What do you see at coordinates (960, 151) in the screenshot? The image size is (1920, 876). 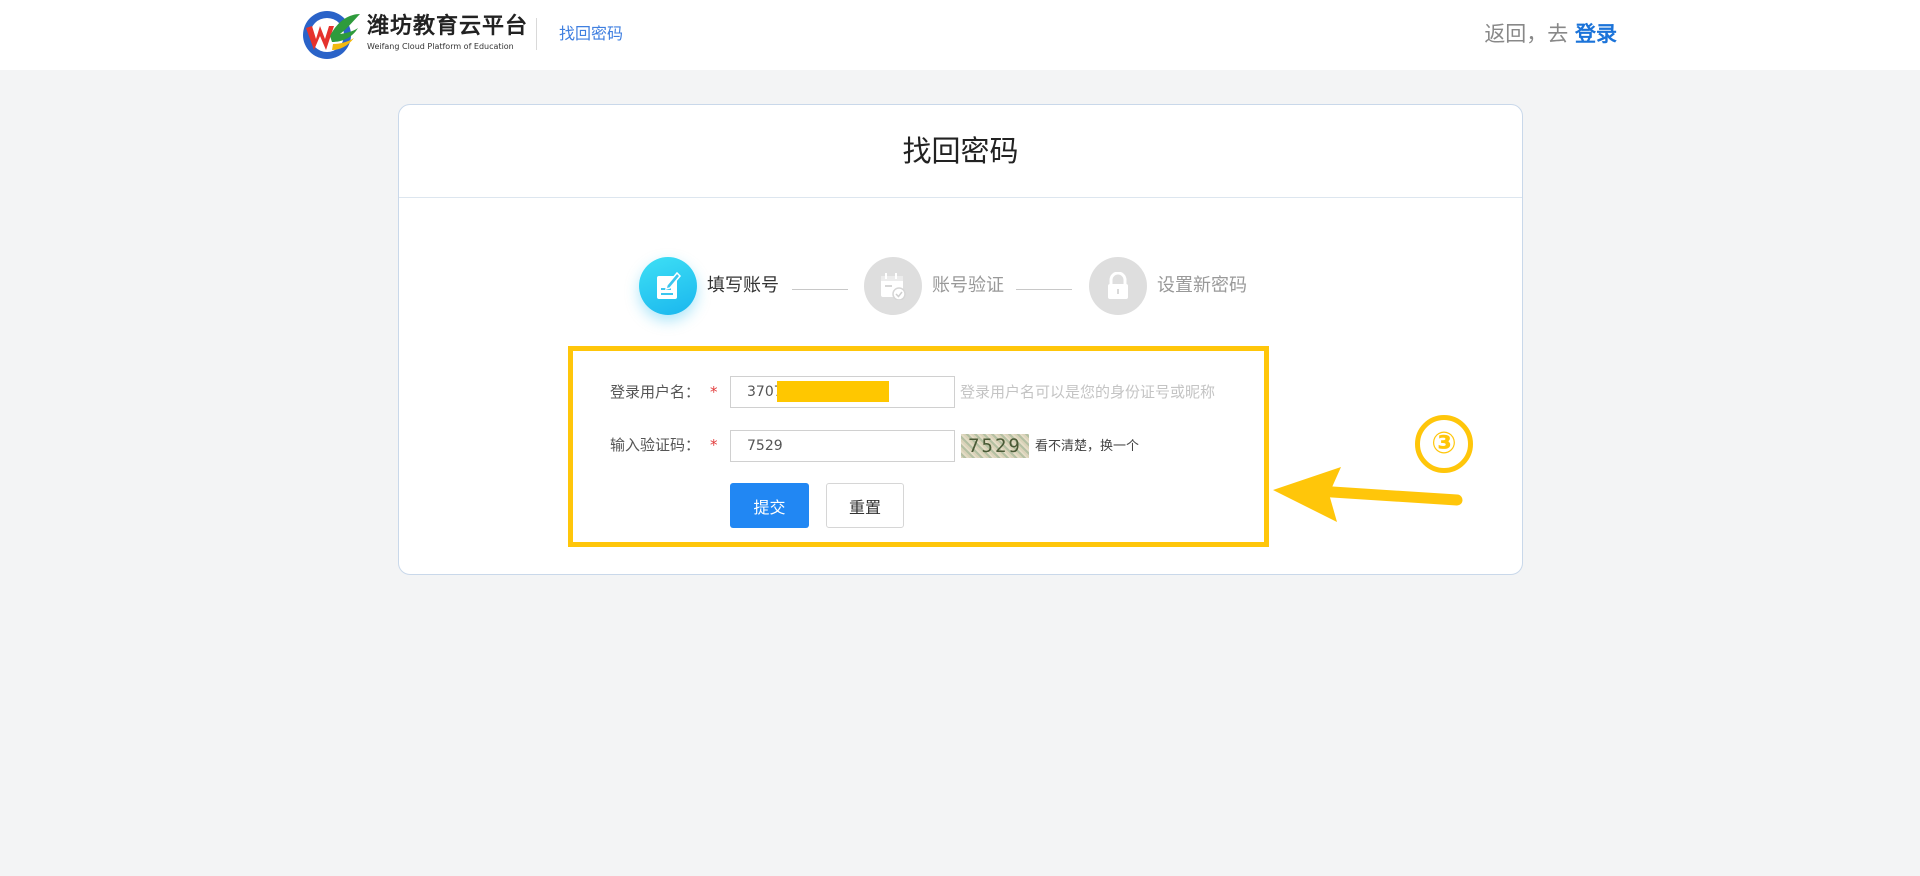 I see `card-title: 找回密码` at bounding box center [960, 151].